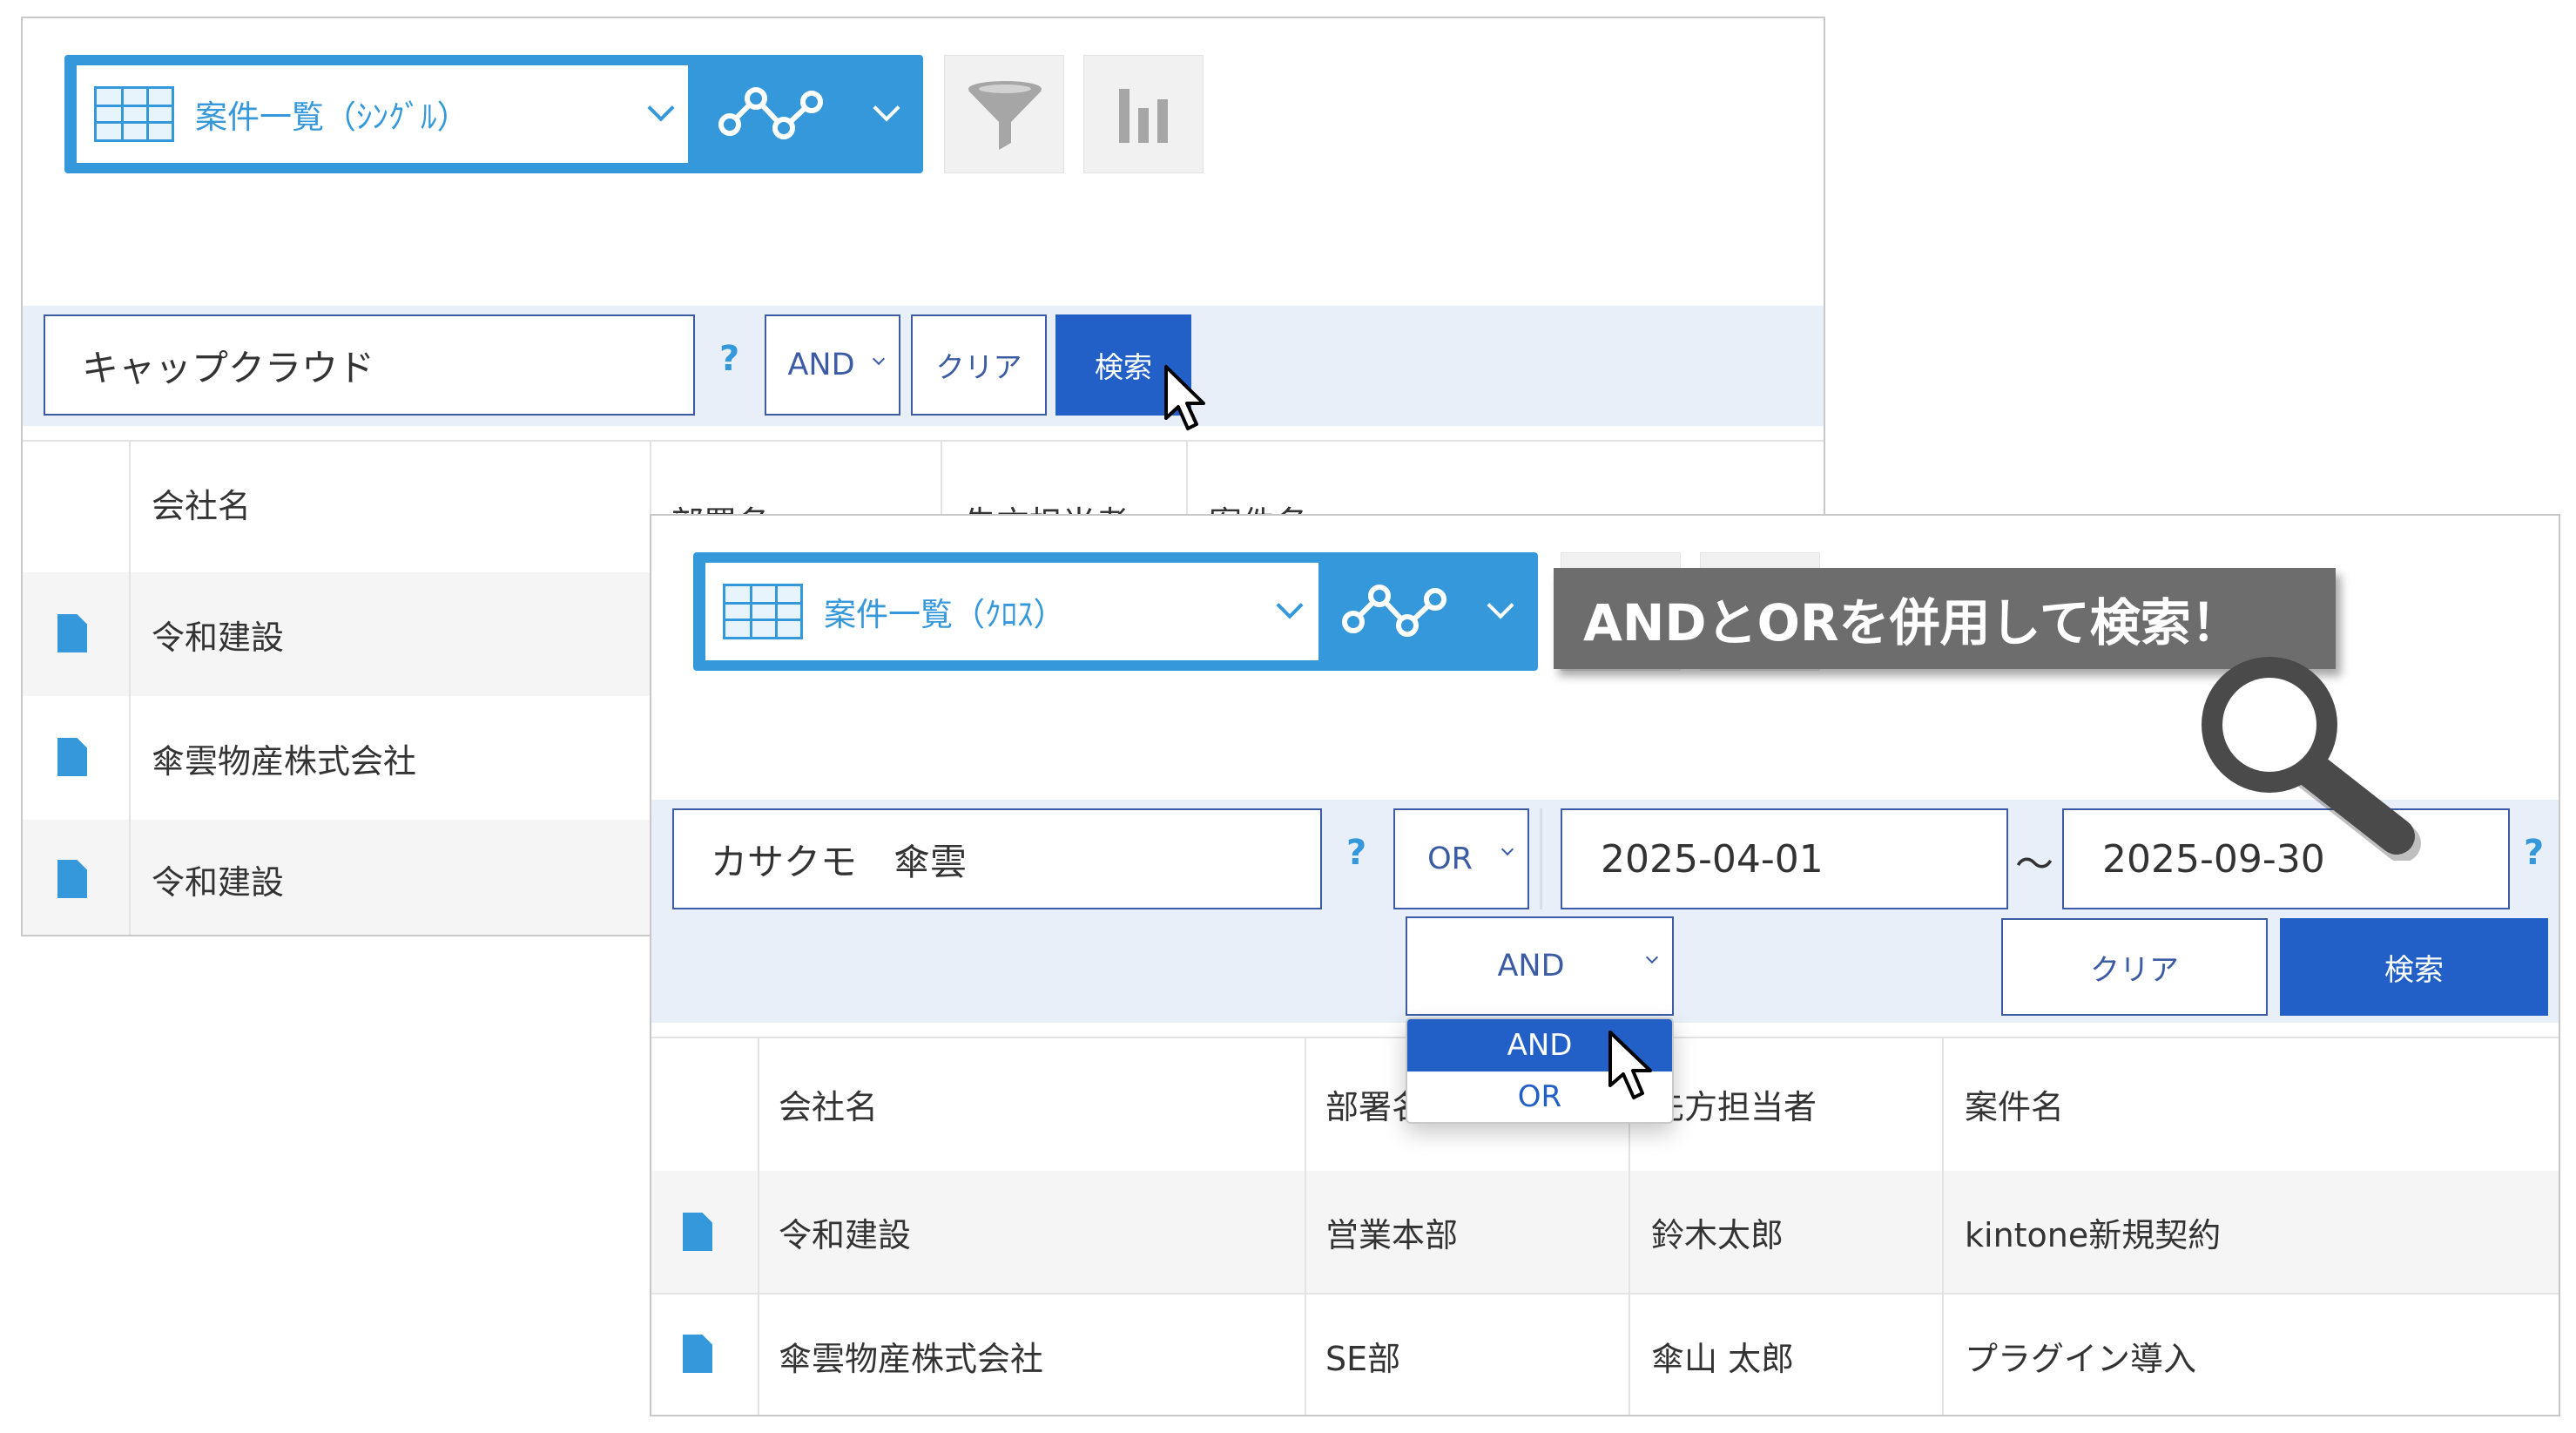 This screenshot has height=1433, width=2576. What do you see at coordinates (2081, 1358) in the screenshot?
I see `cell-deal: プラグイン導入` at bounding box center [2081, 1358].